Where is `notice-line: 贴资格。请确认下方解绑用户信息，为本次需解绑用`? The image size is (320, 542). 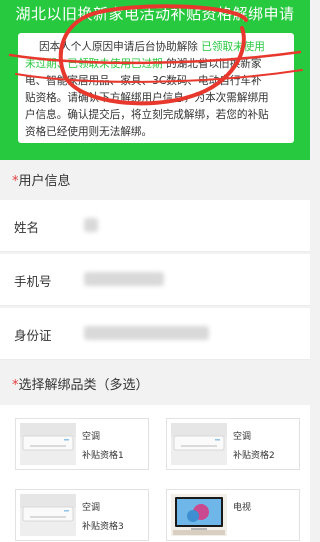
notice-line: 贴资格。请确认下方解绑用户信息，为本次需解绑用 is located at coordinates (156, 98).